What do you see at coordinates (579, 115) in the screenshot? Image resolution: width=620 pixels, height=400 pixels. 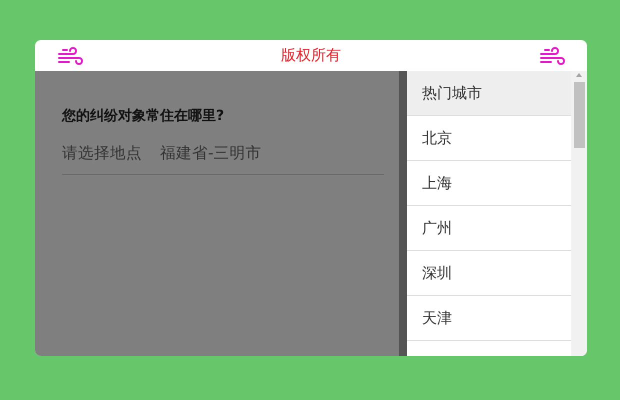 I see `scrollbar-thumb` at bounding box center [579, 115].